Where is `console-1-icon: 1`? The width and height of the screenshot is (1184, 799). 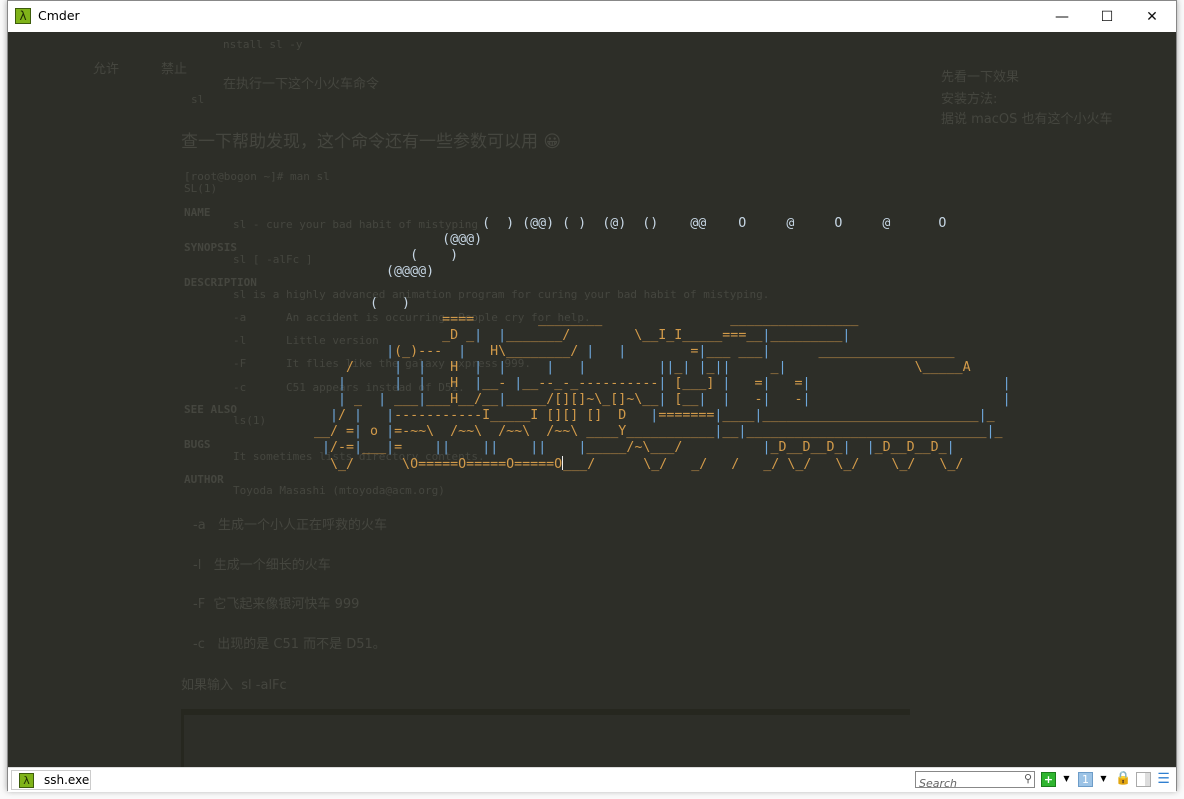
console-1-icon: 1 is located at coordinates (1085, 779).